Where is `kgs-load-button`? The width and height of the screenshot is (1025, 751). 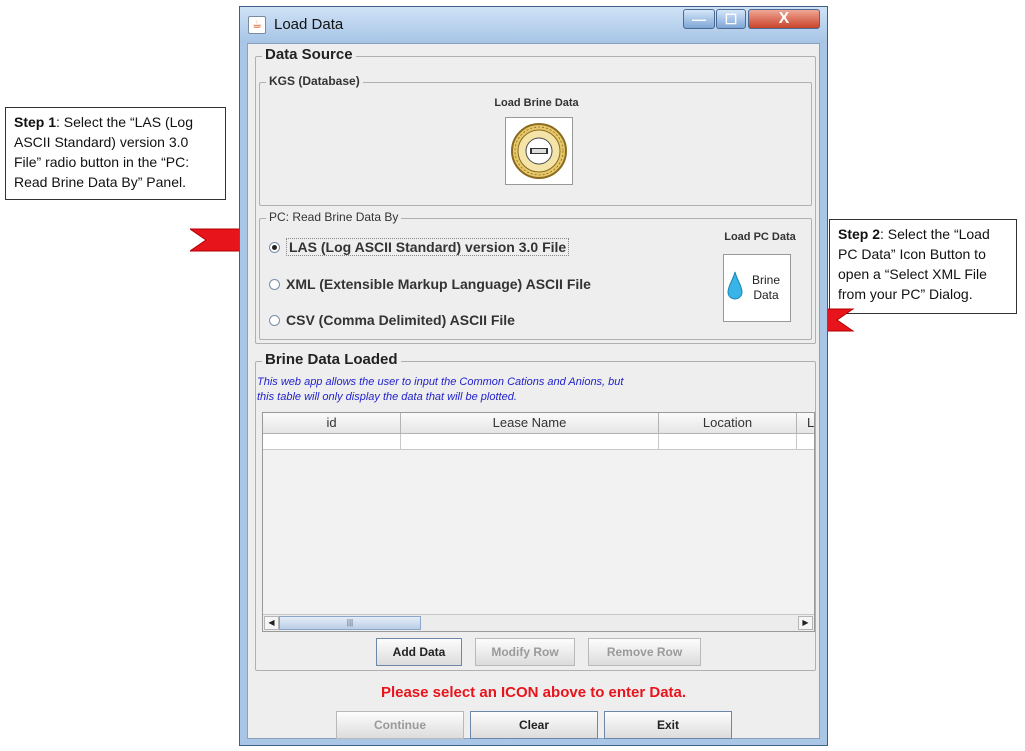
kgs-load-button is located at coordinates (539, 151).